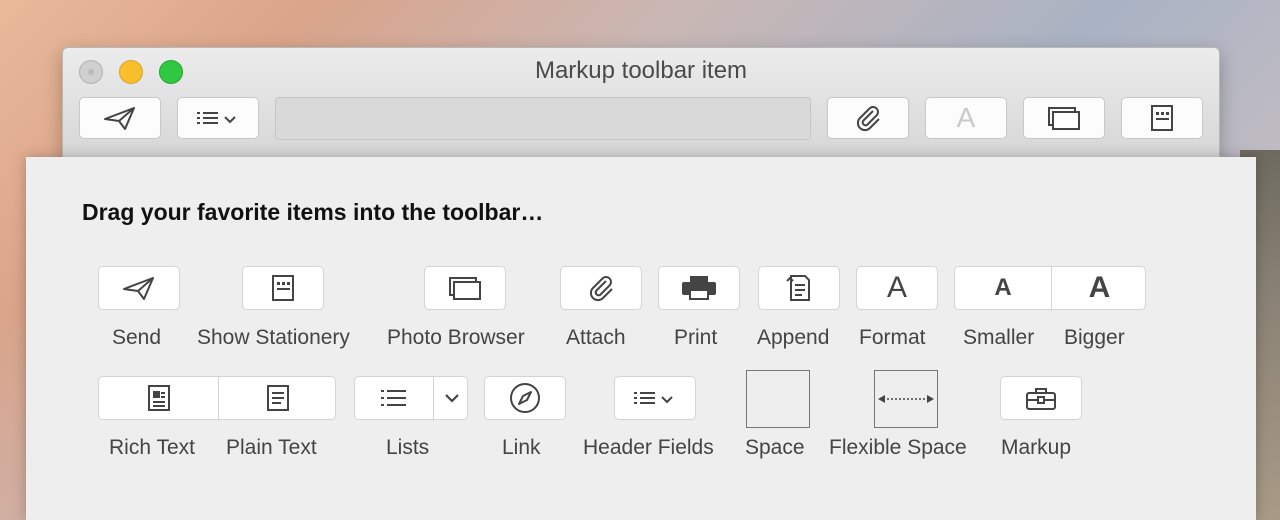  I want to click on toolbar-header-fields-button, so click(218, 118).